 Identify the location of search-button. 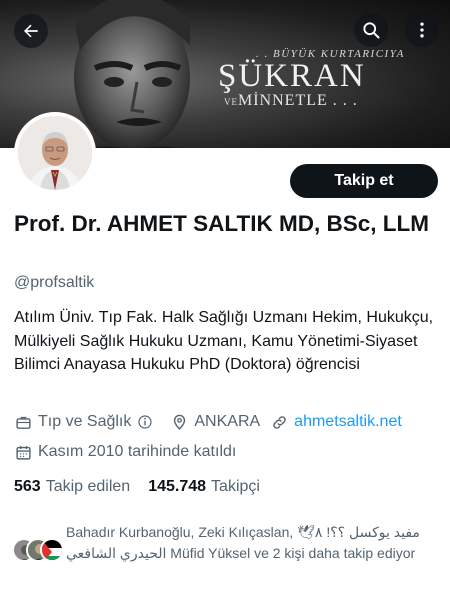
(371, 30).